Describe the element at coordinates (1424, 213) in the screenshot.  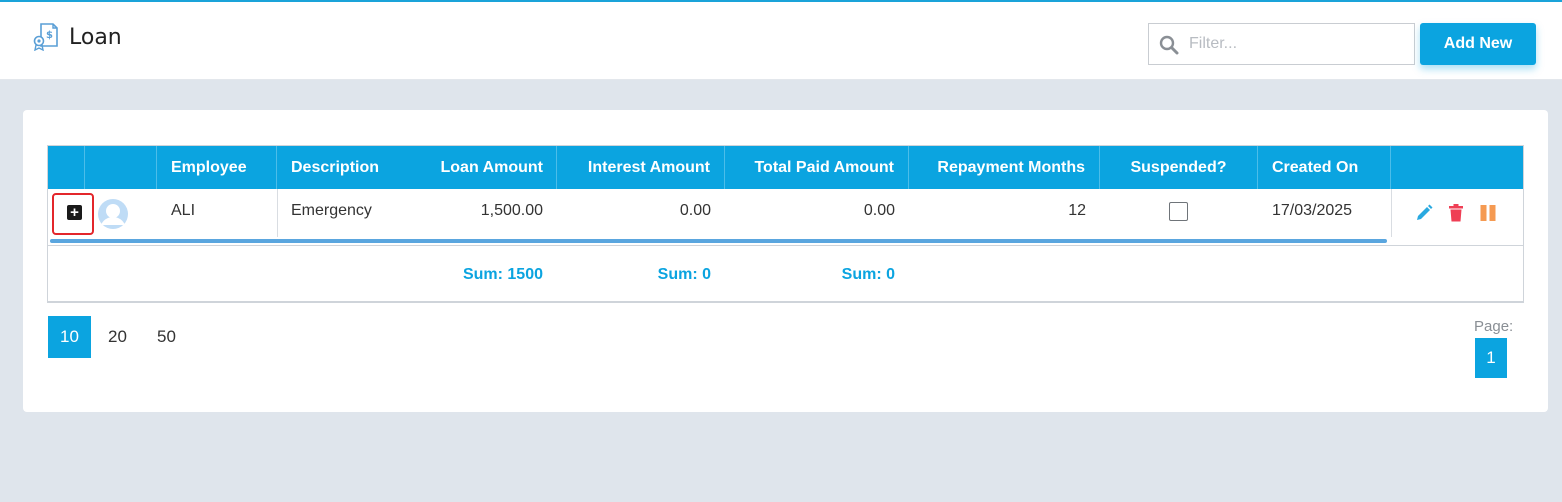
I see `pencil-icon` at that location.